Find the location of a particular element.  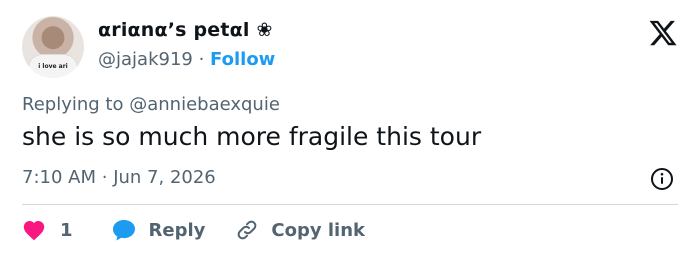

link-icon is located at coordinates (247, 230).